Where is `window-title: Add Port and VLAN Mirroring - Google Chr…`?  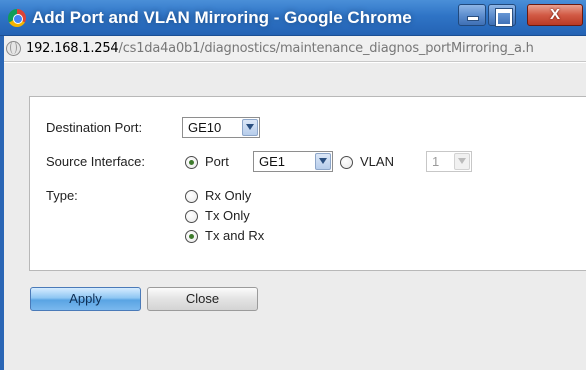
window-title: Add Port and VLAN Mirroring - Google Chr… is located at coordinates (222, 17).